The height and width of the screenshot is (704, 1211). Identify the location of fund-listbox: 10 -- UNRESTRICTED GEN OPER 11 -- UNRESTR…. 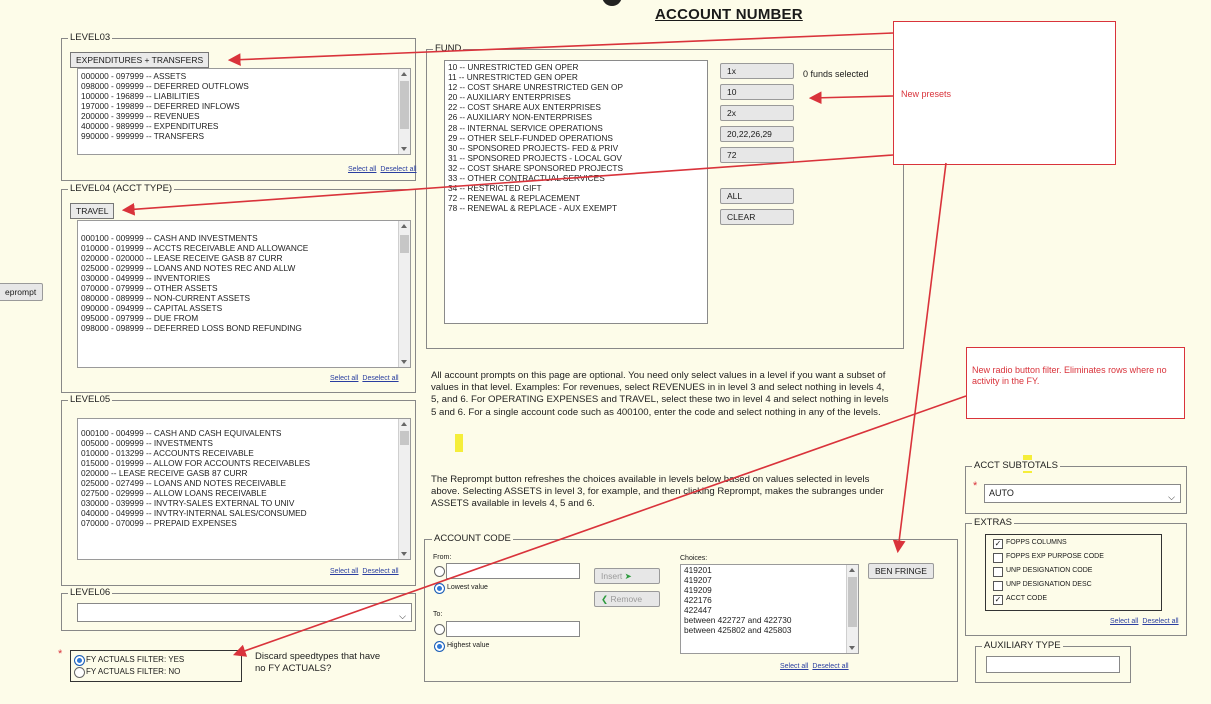
(576, 192).